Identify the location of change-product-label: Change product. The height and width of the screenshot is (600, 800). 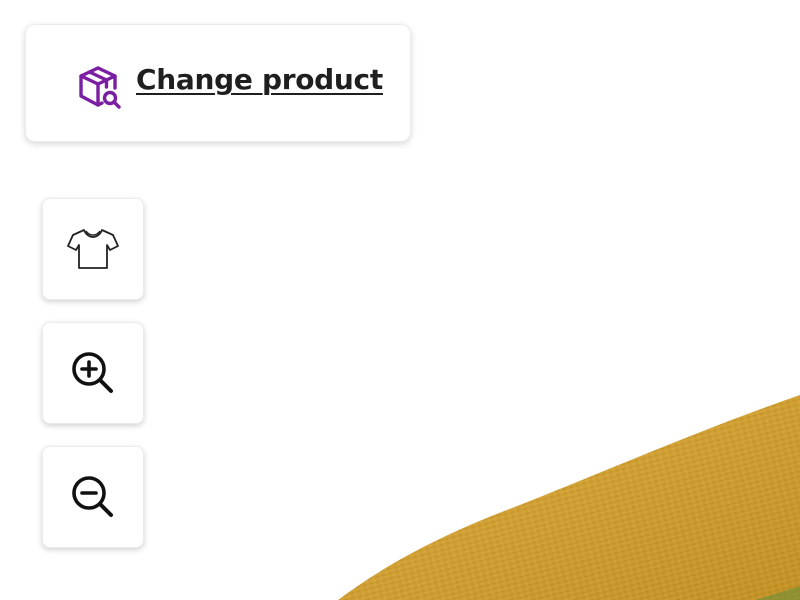
(259, 79).